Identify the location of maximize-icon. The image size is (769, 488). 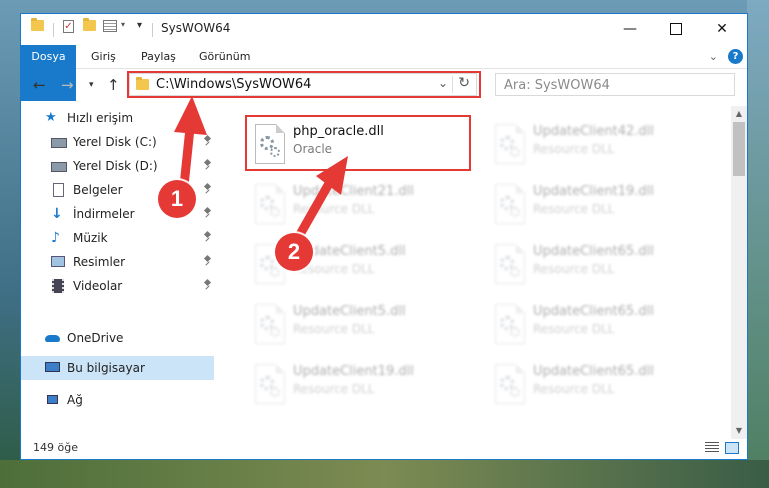
(676, 28).